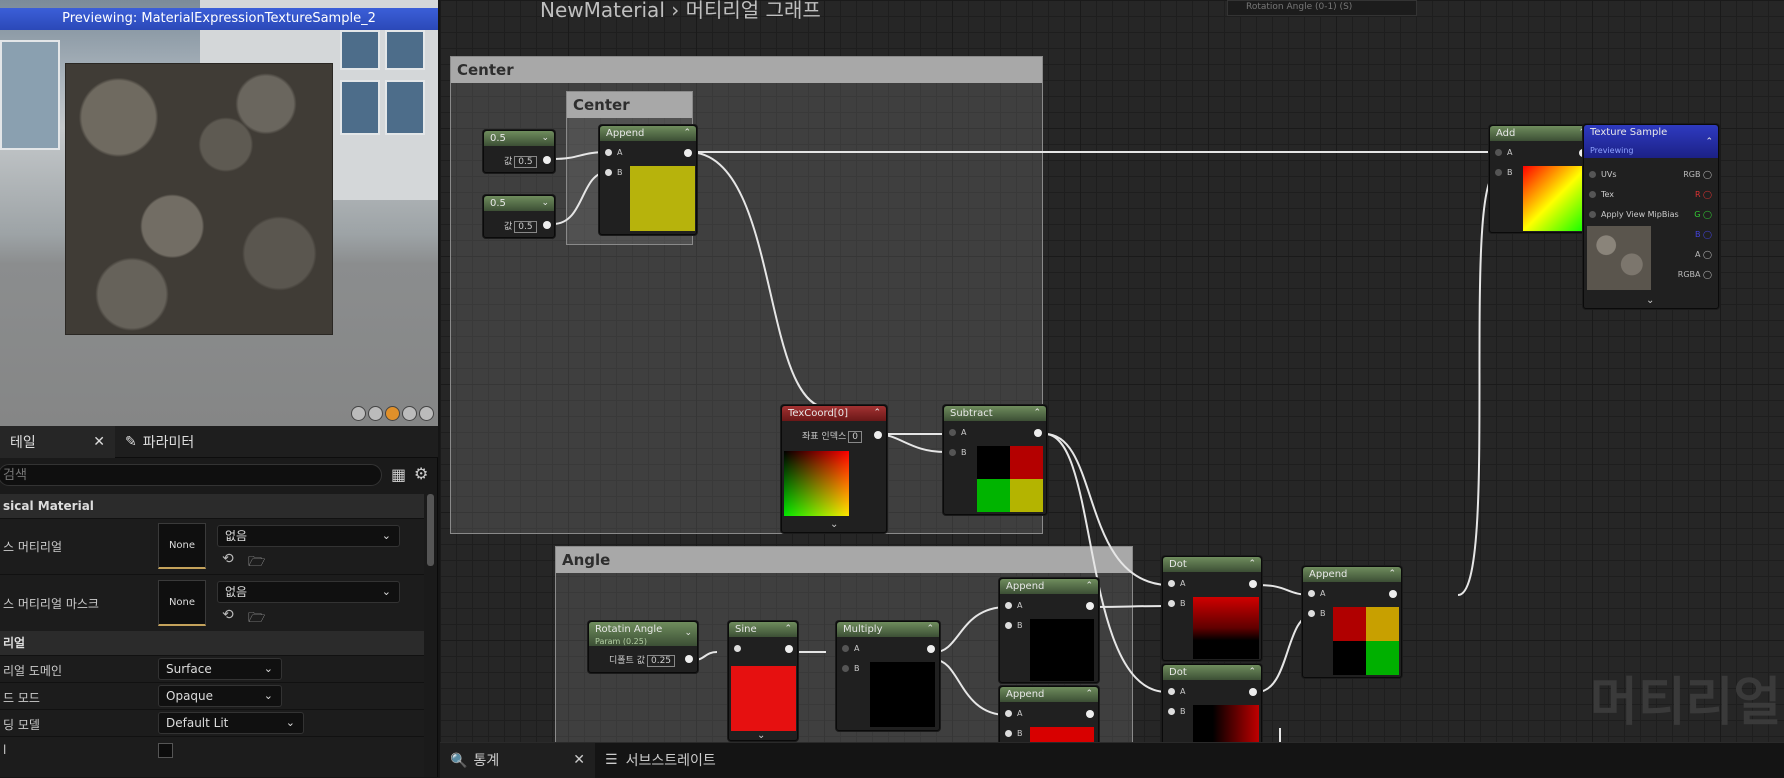 Image resolution: width=1784 pixels, height=778 pixels. What do you see at coordinates (1603, 174) in the screenshot?
I see `input-pin-uvs: UVs` at bounding box center [1603, 174].